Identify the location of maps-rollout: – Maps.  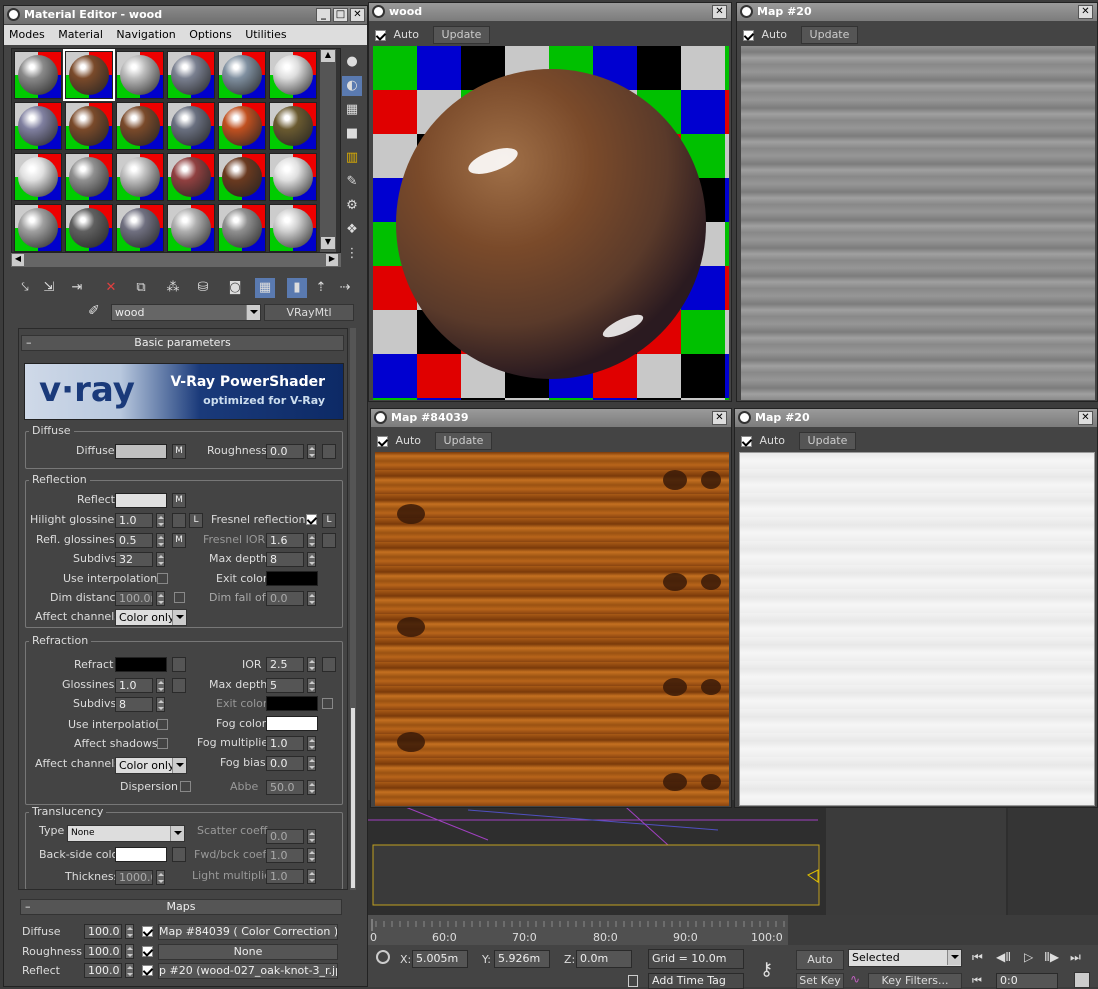
(181, 907).